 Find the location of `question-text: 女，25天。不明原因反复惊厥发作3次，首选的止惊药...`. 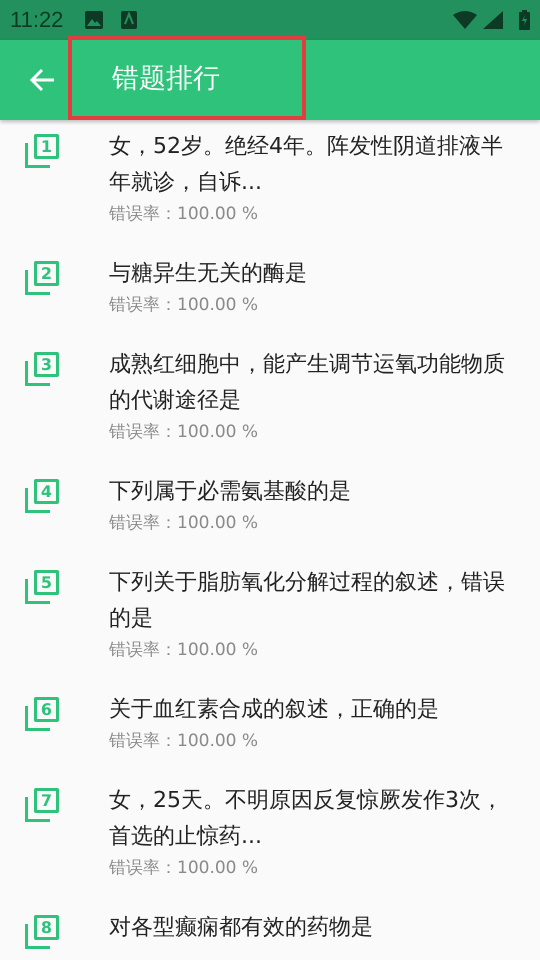

question-text: 女，25天。不明原因反复惊厥发作3次，首选的止惊药... is located at coordinates (314, 819).